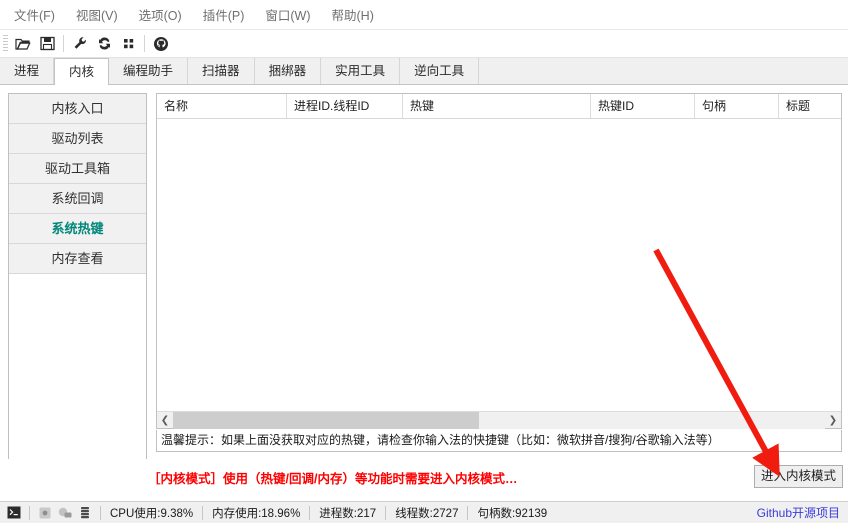  I want to click on scroll-right-icon: ❯, so click(833, 420).